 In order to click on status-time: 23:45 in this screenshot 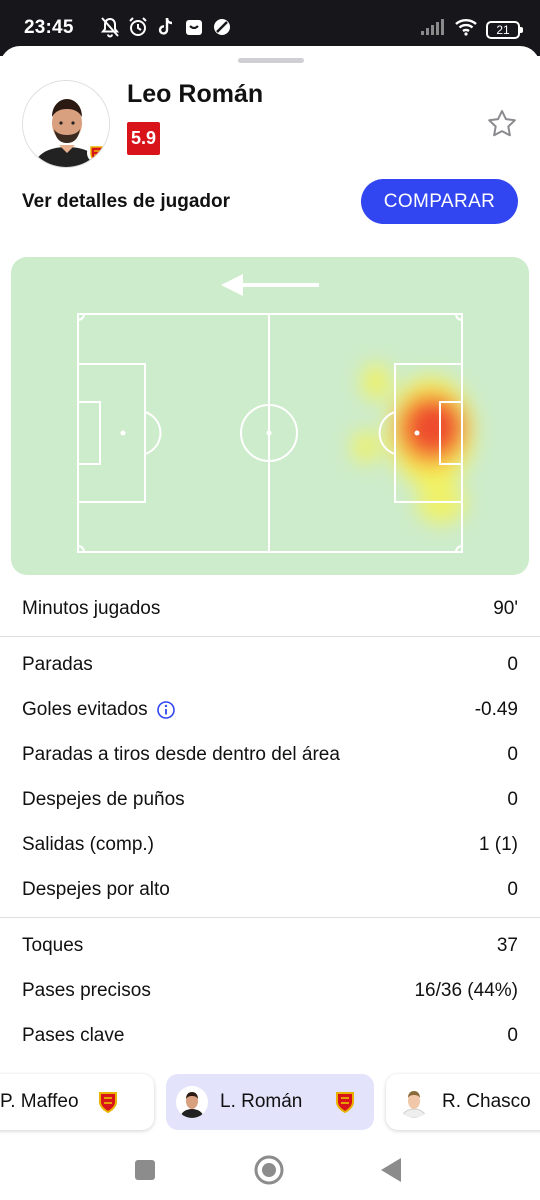, I will do `click(49, 27)`.